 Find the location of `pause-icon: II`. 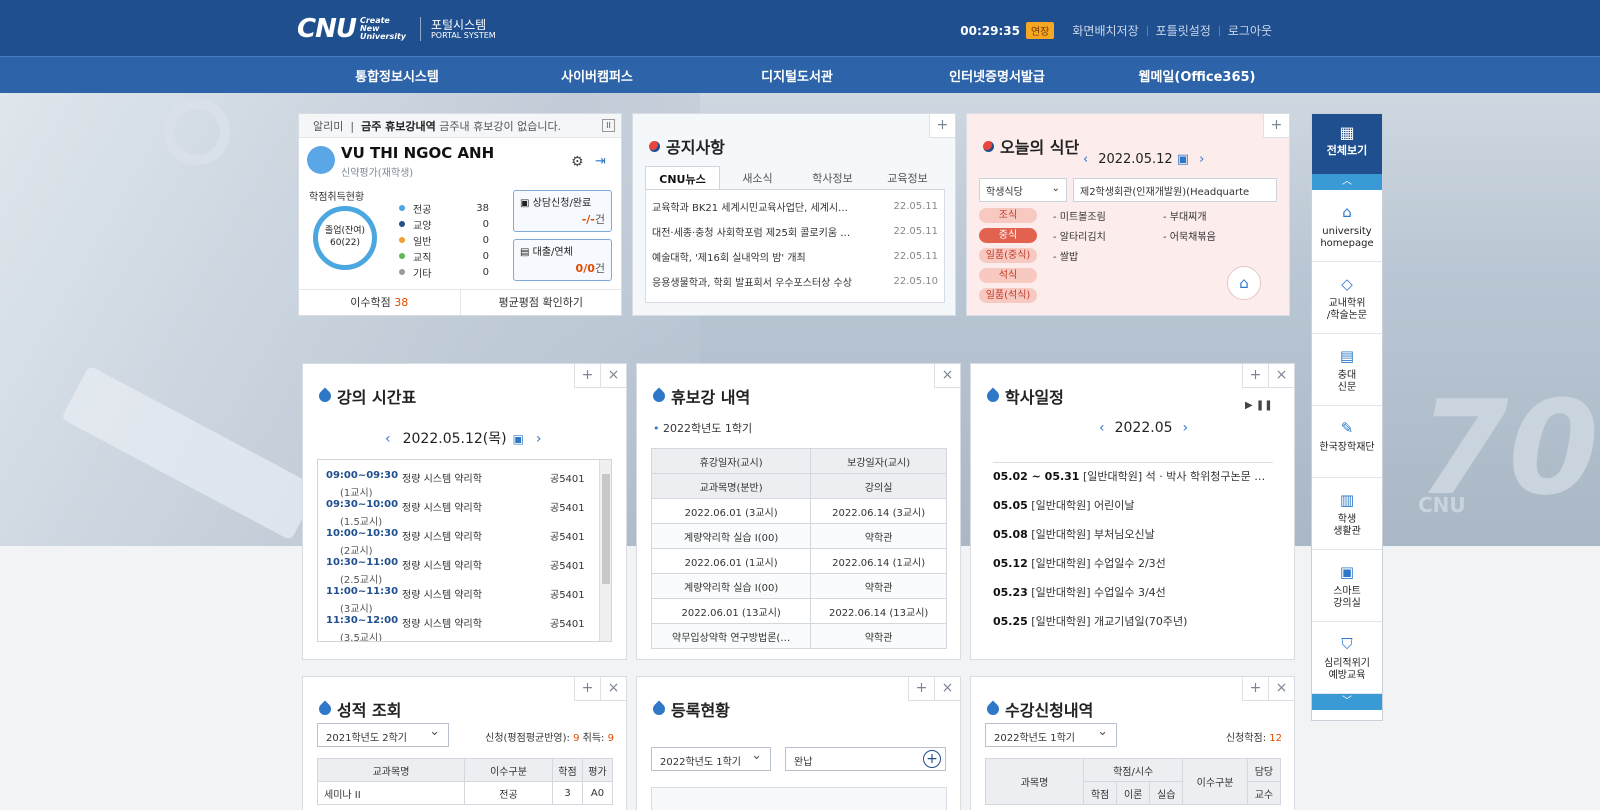

pause-icon: II is located at coordinates (608, 125).